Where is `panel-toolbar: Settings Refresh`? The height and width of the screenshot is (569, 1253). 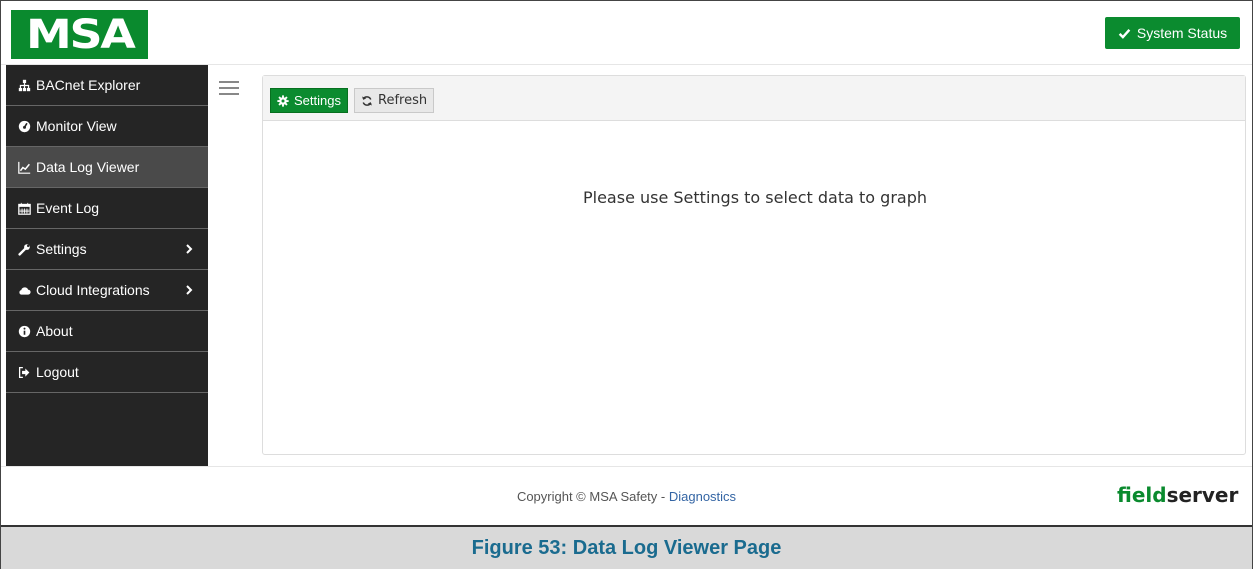
panel-toolbar: Settings Refresh is located at coordinates (754, 98).